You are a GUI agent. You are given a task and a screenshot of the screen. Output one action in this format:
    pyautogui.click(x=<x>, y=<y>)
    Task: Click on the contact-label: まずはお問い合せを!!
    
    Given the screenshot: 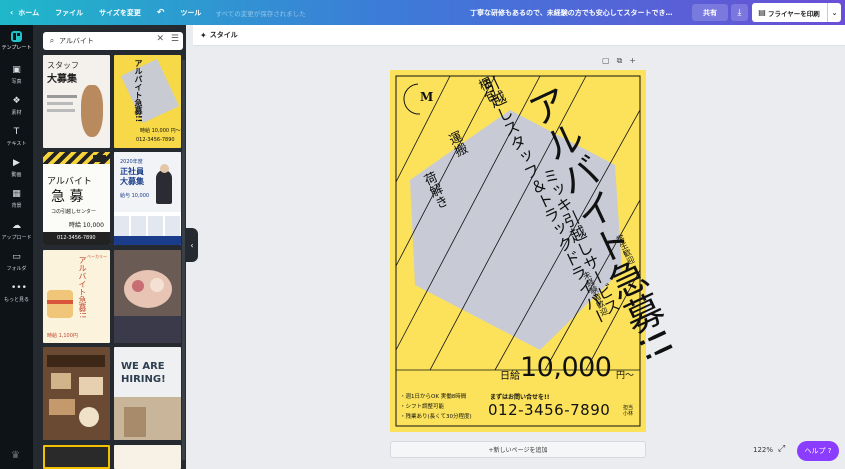 What is the action you would take?
    pyautogui.click(x=519, y=396)
    